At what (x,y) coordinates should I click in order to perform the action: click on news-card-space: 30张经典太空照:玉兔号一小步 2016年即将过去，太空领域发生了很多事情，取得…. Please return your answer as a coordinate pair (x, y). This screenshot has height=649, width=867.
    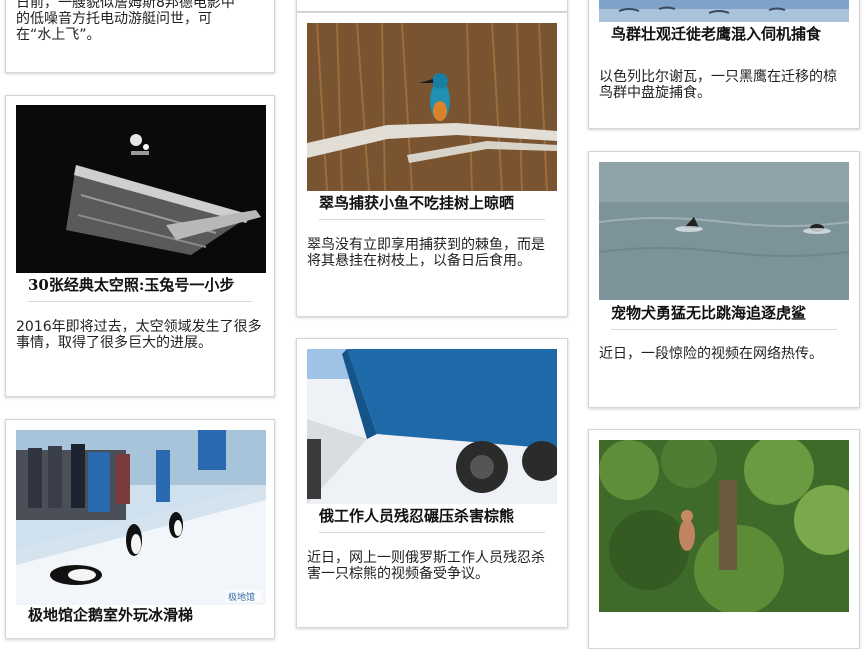
    Looking at the image, I should click on (140, 246).